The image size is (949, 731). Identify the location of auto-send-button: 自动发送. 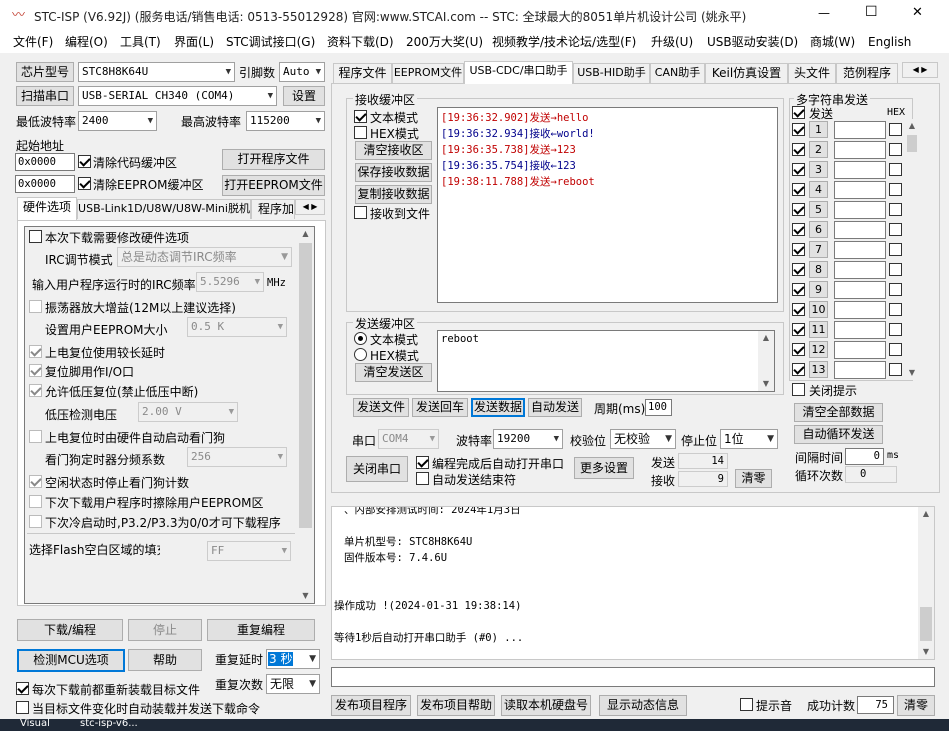
(555, 407).